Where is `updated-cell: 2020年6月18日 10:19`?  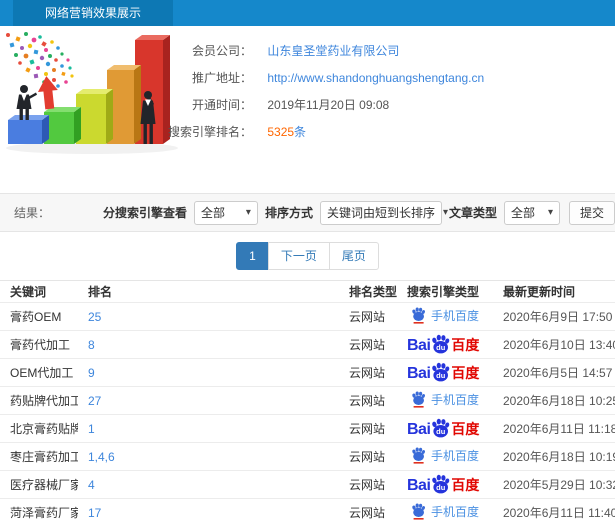
updated-cell: 2020年6月18日 10:19 is located at coordinates (555, 456).